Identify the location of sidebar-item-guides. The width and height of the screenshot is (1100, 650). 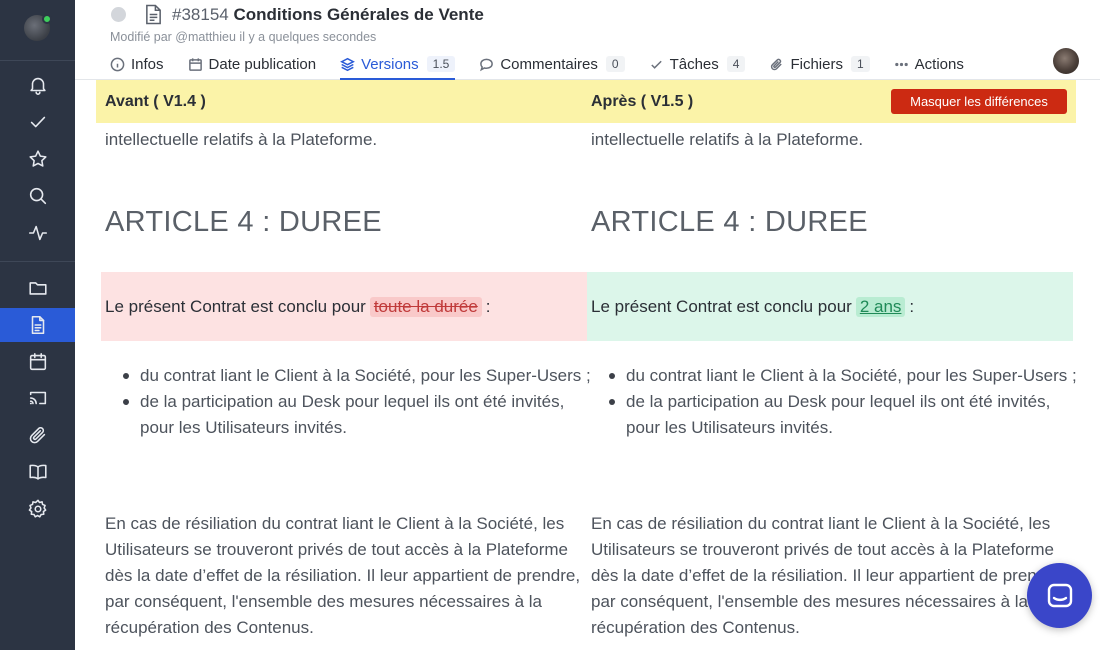
(37, 472).